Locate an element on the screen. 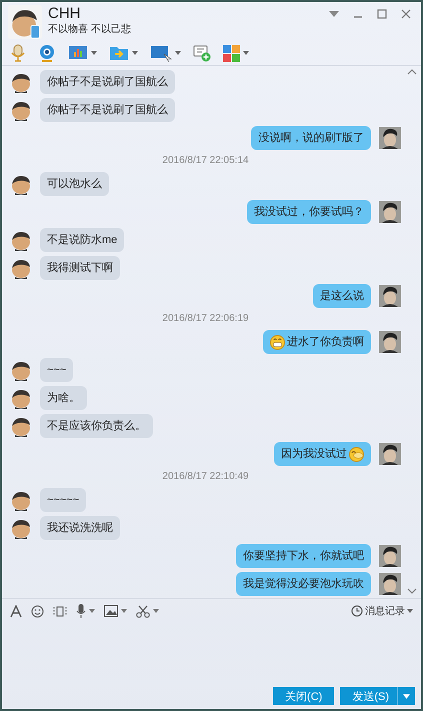 The image size is (423, 711). timestamp: 2016/8/17 22:06:19 is located at coordinates (205, 318).